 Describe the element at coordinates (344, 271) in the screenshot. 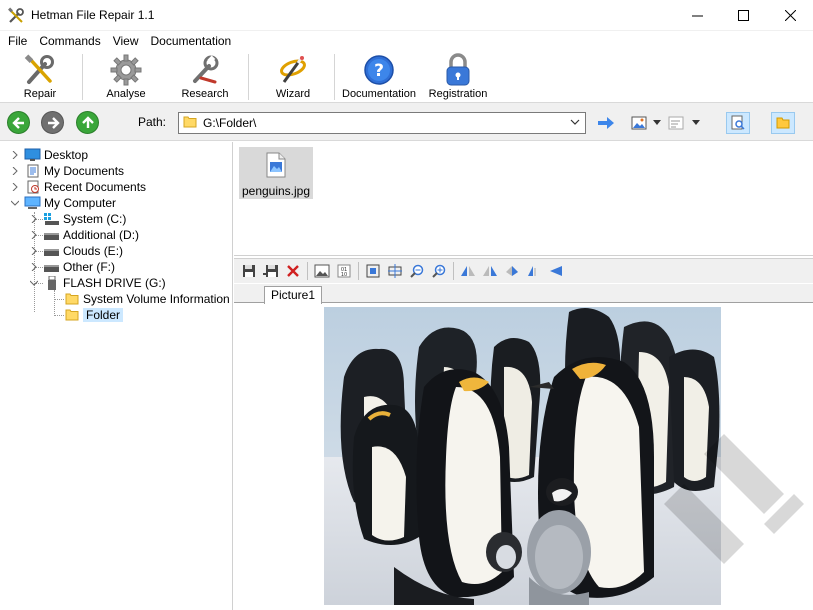

I see `hex-view-button: 01 10` at that location.